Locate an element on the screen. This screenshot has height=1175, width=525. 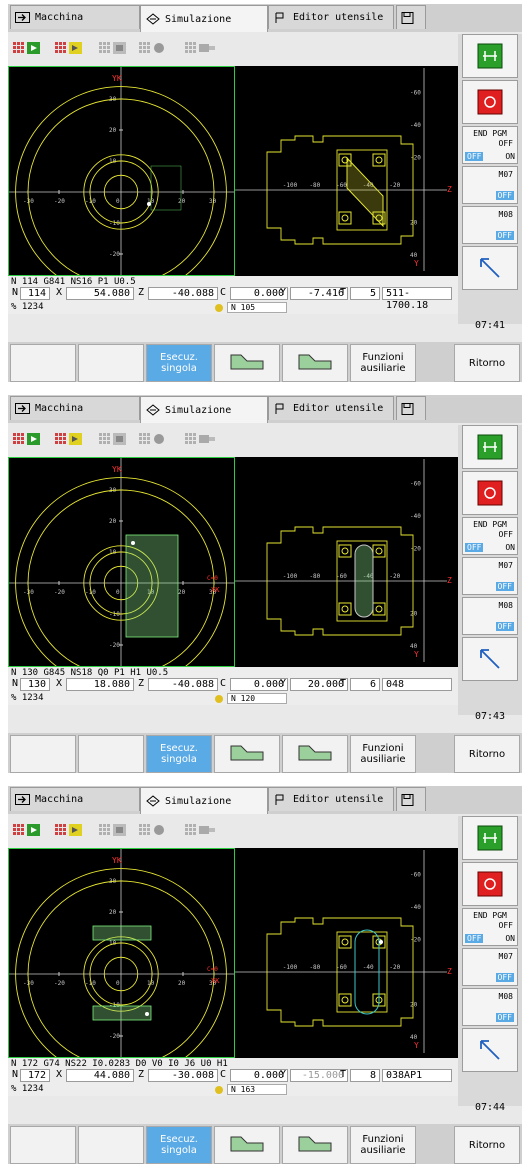
value-t: 5 is located at coordinates (365, 293).